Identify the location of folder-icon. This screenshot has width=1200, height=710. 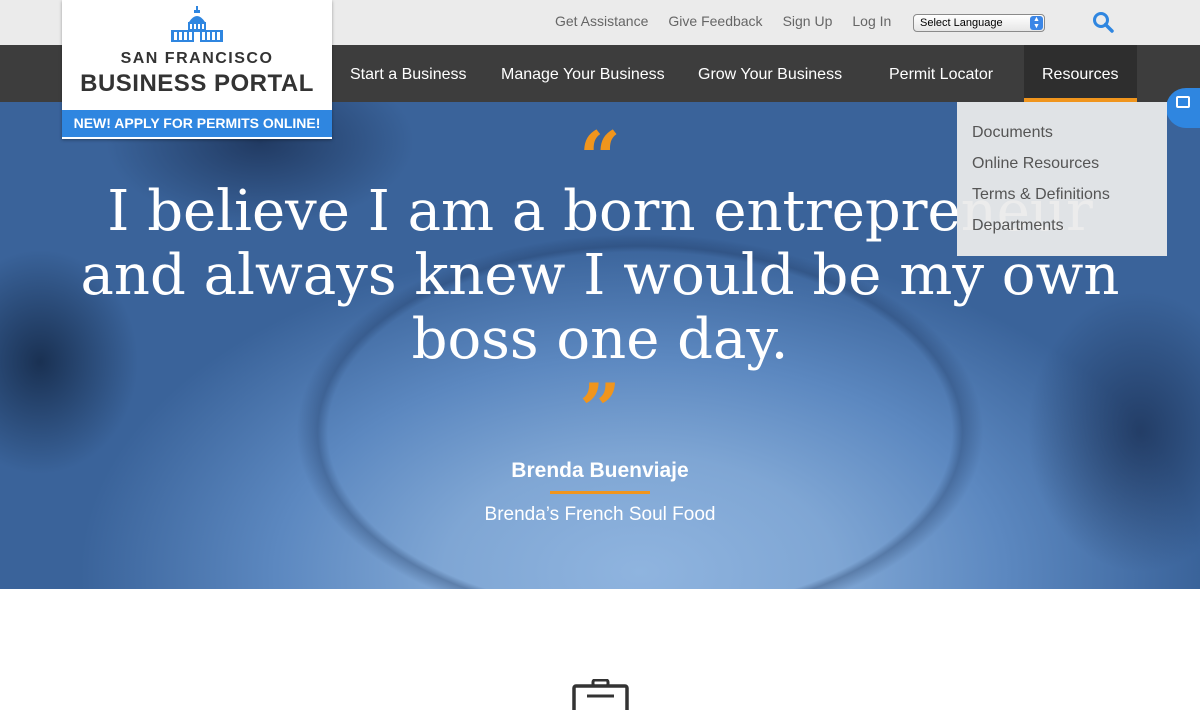
(1183, 102).